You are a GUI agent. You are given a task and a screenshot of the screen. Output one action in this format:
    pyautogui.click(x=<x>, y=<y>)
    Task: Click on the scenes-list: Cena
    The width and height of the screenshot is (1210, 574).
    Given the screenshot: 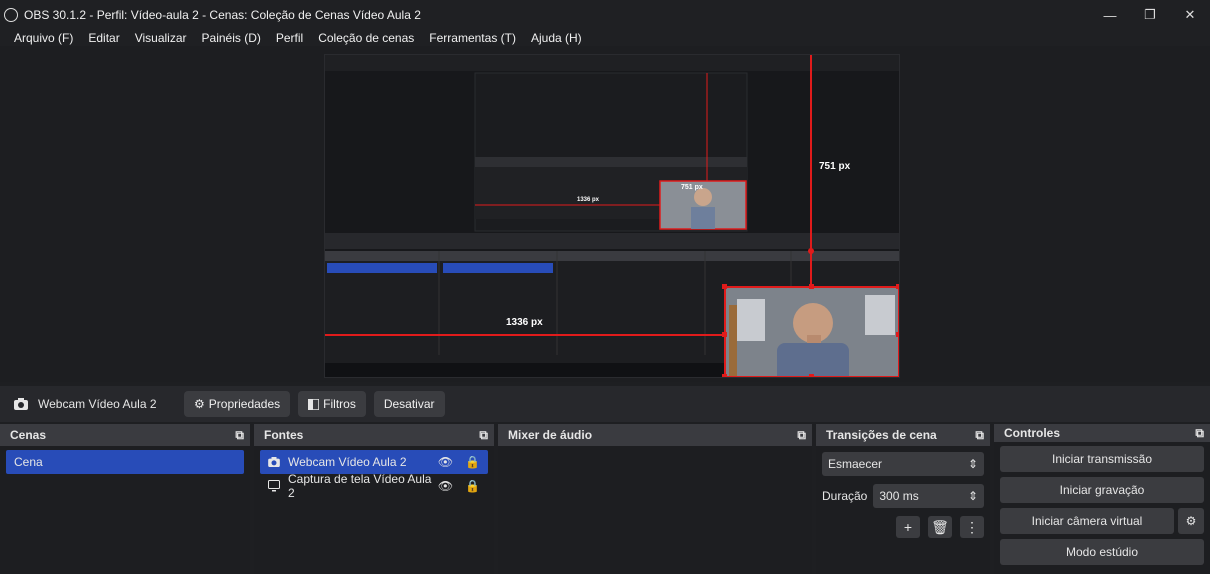 What is the action you would take?
    pyautogui.click(x=125, y=510)
    